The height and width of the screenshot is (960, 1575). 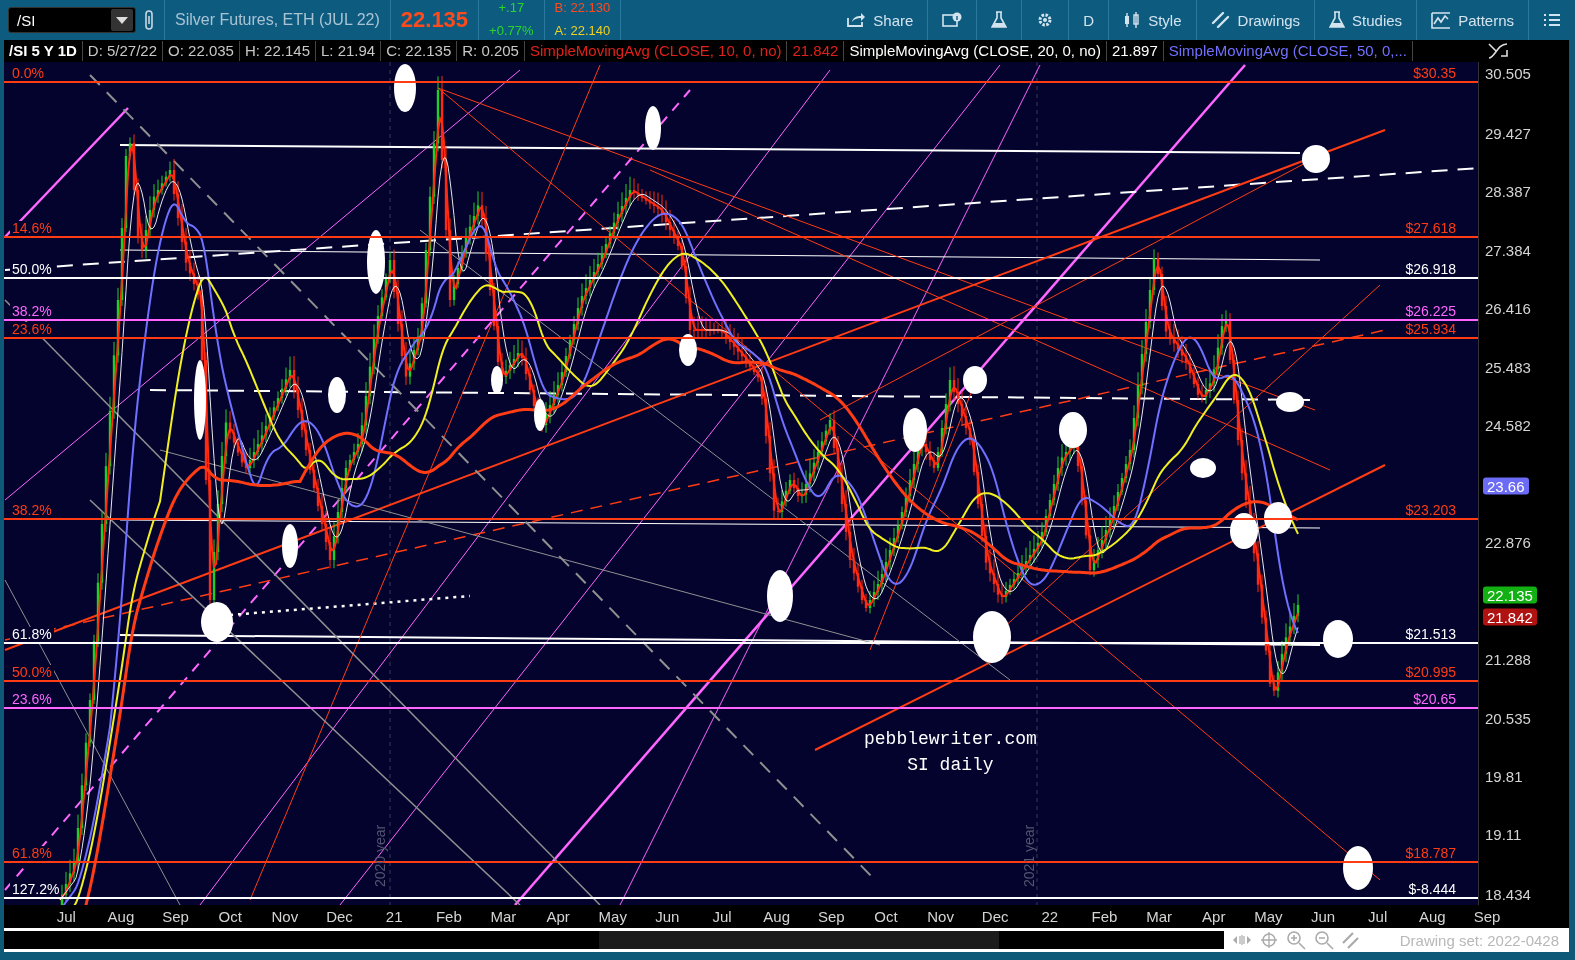 What do you see at coordinates (950, 765) in the screenshot?
I see `chart-note: SI daily` at bounding box center [950, 765].